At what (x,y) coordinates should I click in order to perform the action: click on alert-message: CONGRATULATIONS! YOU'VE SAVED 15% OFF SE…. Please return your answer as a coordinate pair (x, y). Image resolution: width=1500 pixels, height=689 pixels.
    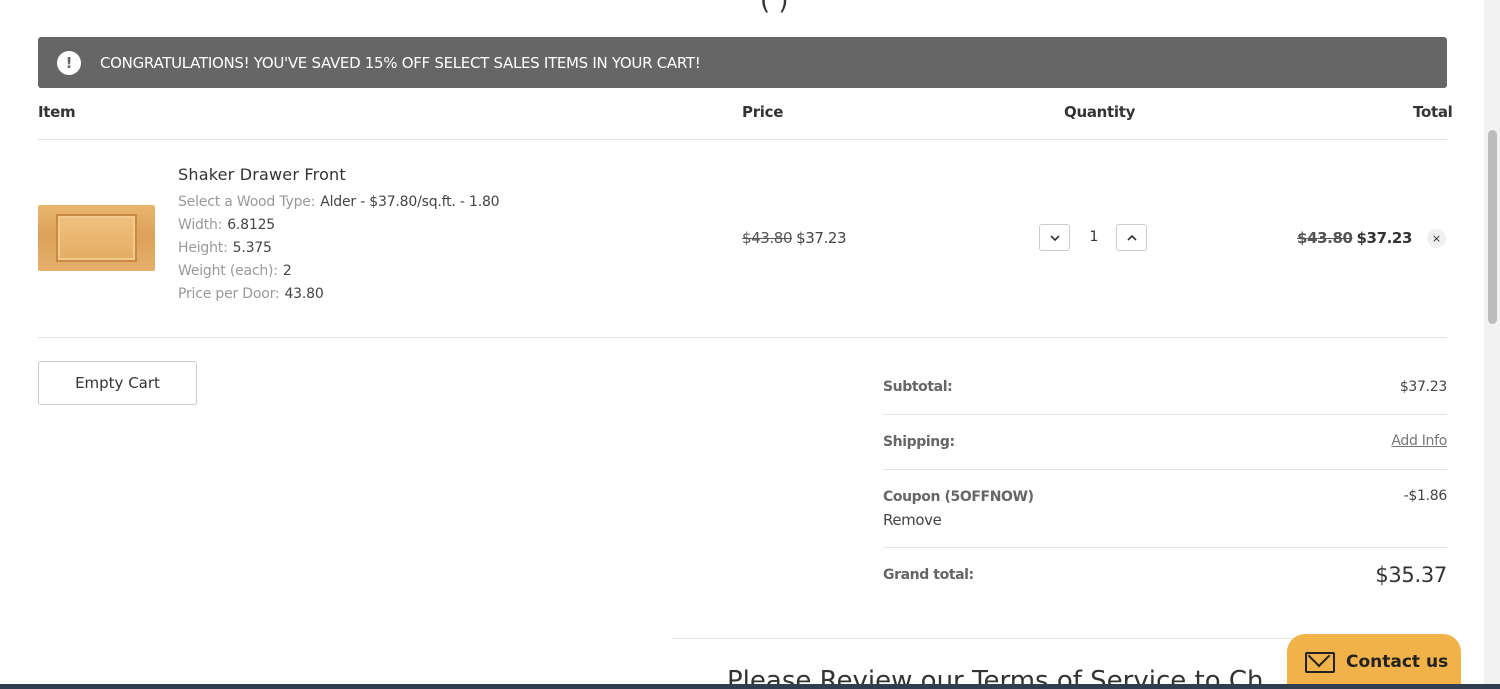
    Looking at the image, I should click on (400, 62).